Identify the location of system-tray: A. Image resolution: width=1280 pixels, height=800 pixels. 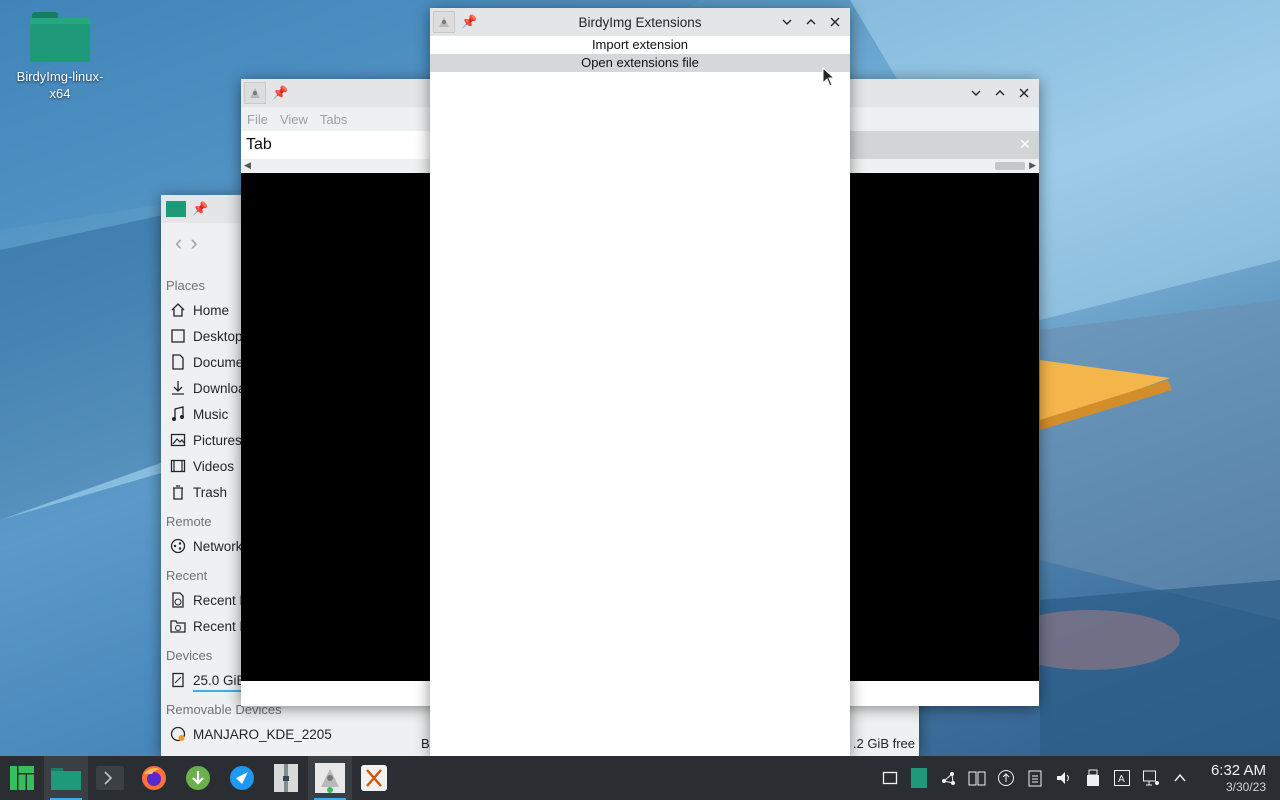
(1035, 778).